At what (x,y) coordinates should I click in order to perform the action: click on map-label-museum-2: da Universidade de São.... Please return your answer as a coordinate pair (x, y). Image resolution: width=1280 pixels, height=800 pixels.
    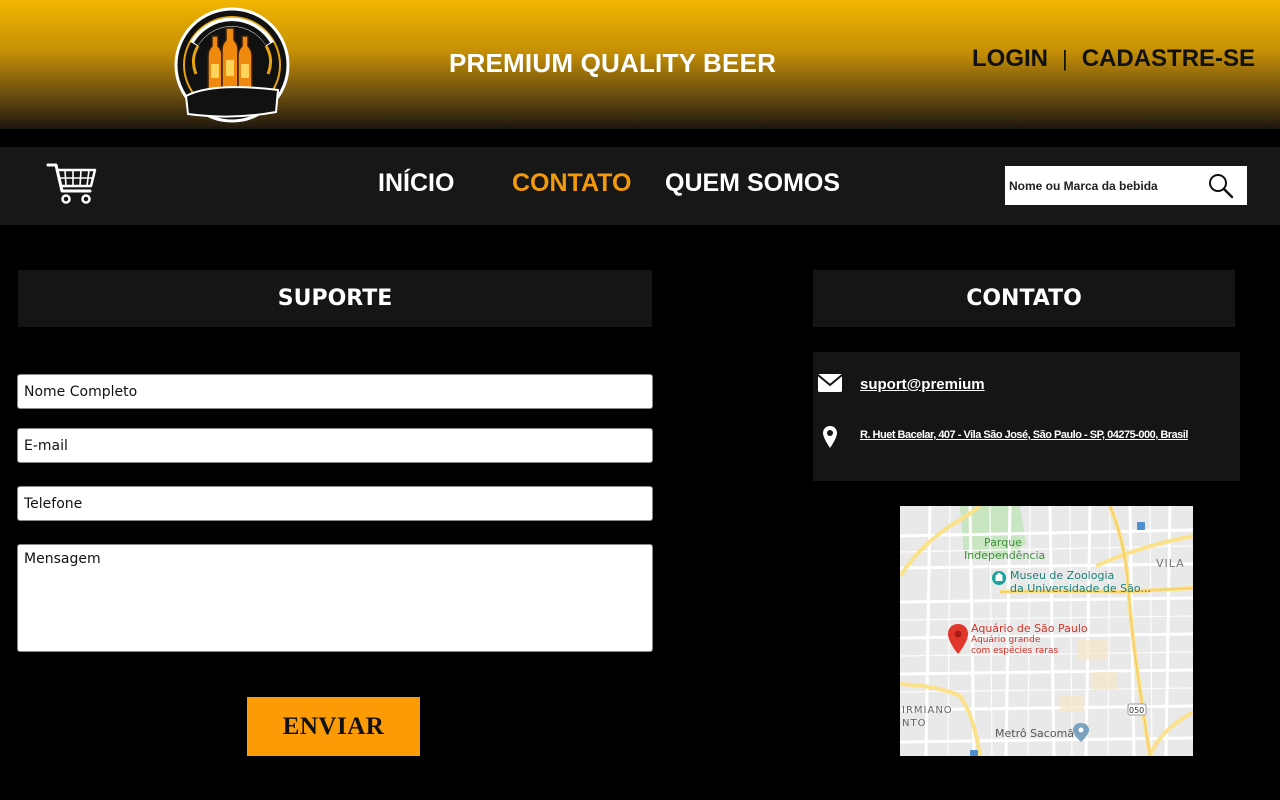
    Looking at the image, I should click on (1080, 588).